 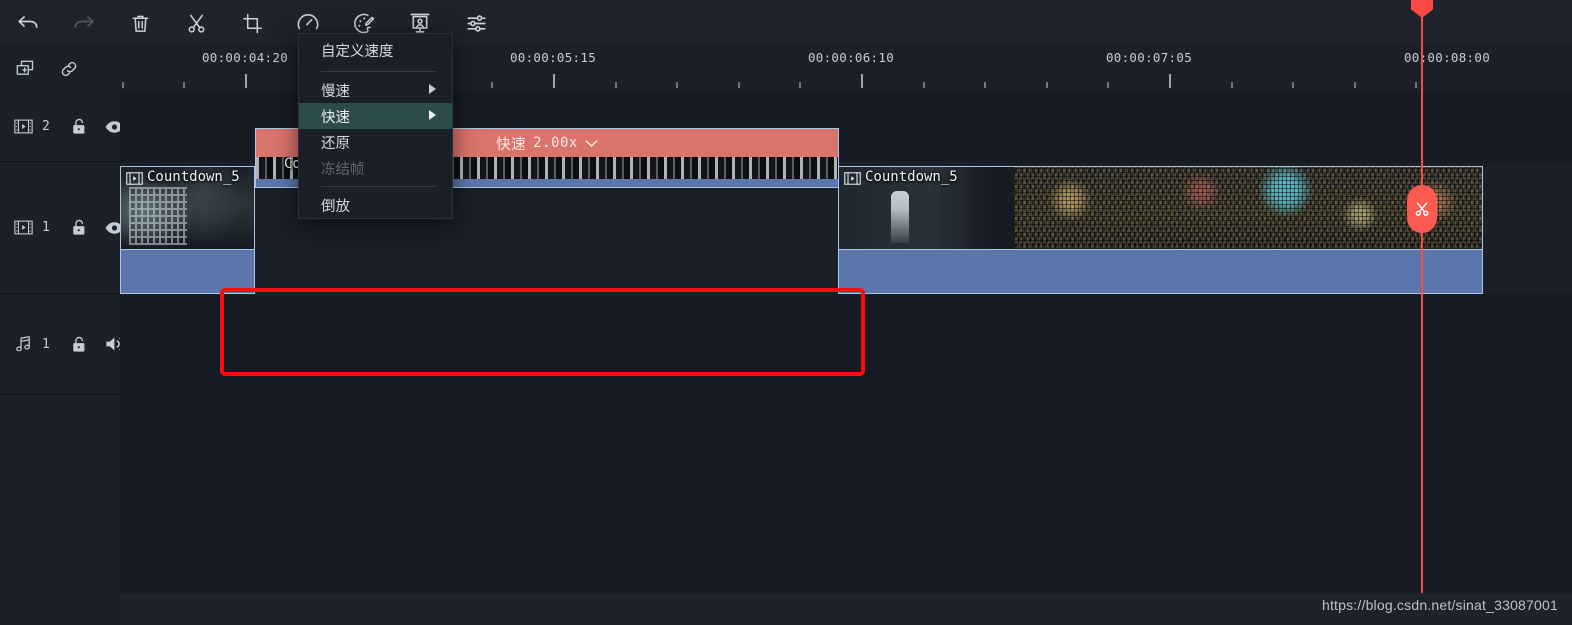 I want to click on menu-item-label: 慢速, so click(x=335, y=91).